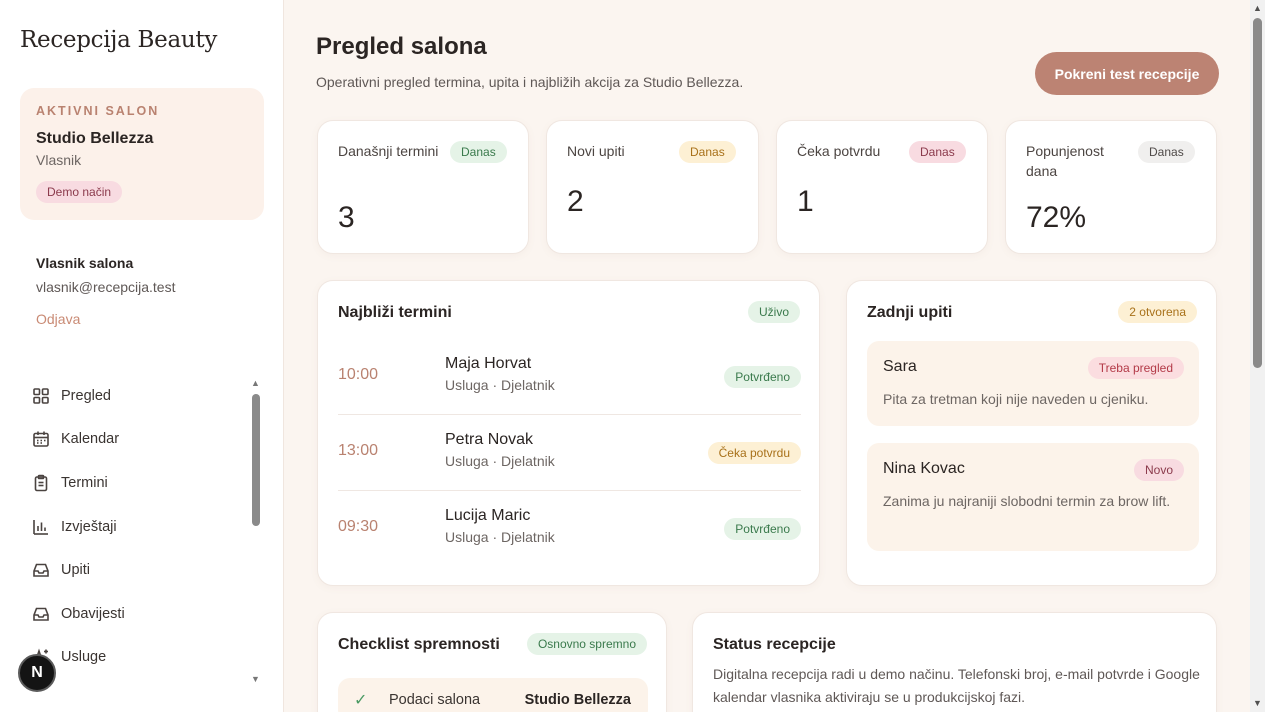  Describe the element at coordinates (37, 673) in the screenshot. I see `avatar: N` at that location.